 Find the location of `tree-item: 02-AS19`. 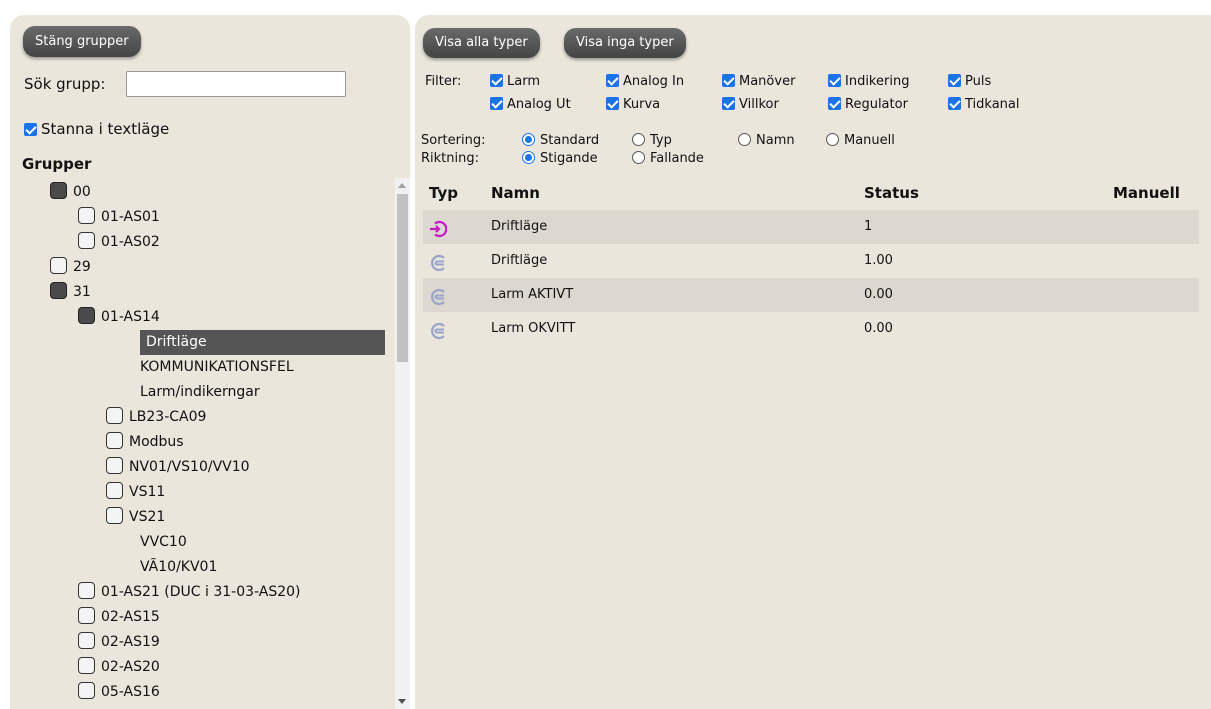

tree-item: 02-AS19 is located at coordinates (119, 642).